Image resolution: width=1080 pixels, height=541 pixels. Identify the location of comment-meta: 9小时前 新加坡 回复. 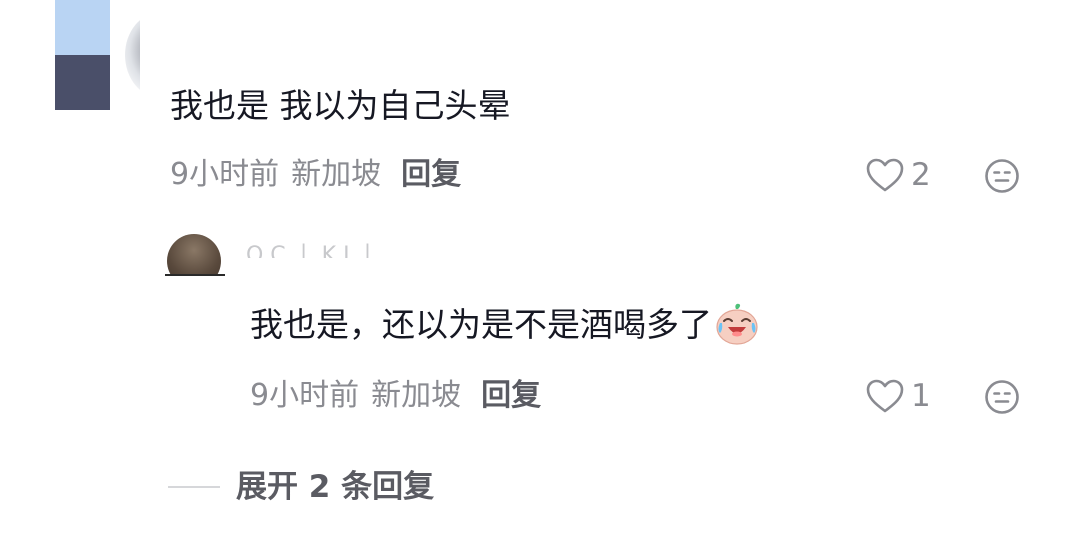
(315, 175).